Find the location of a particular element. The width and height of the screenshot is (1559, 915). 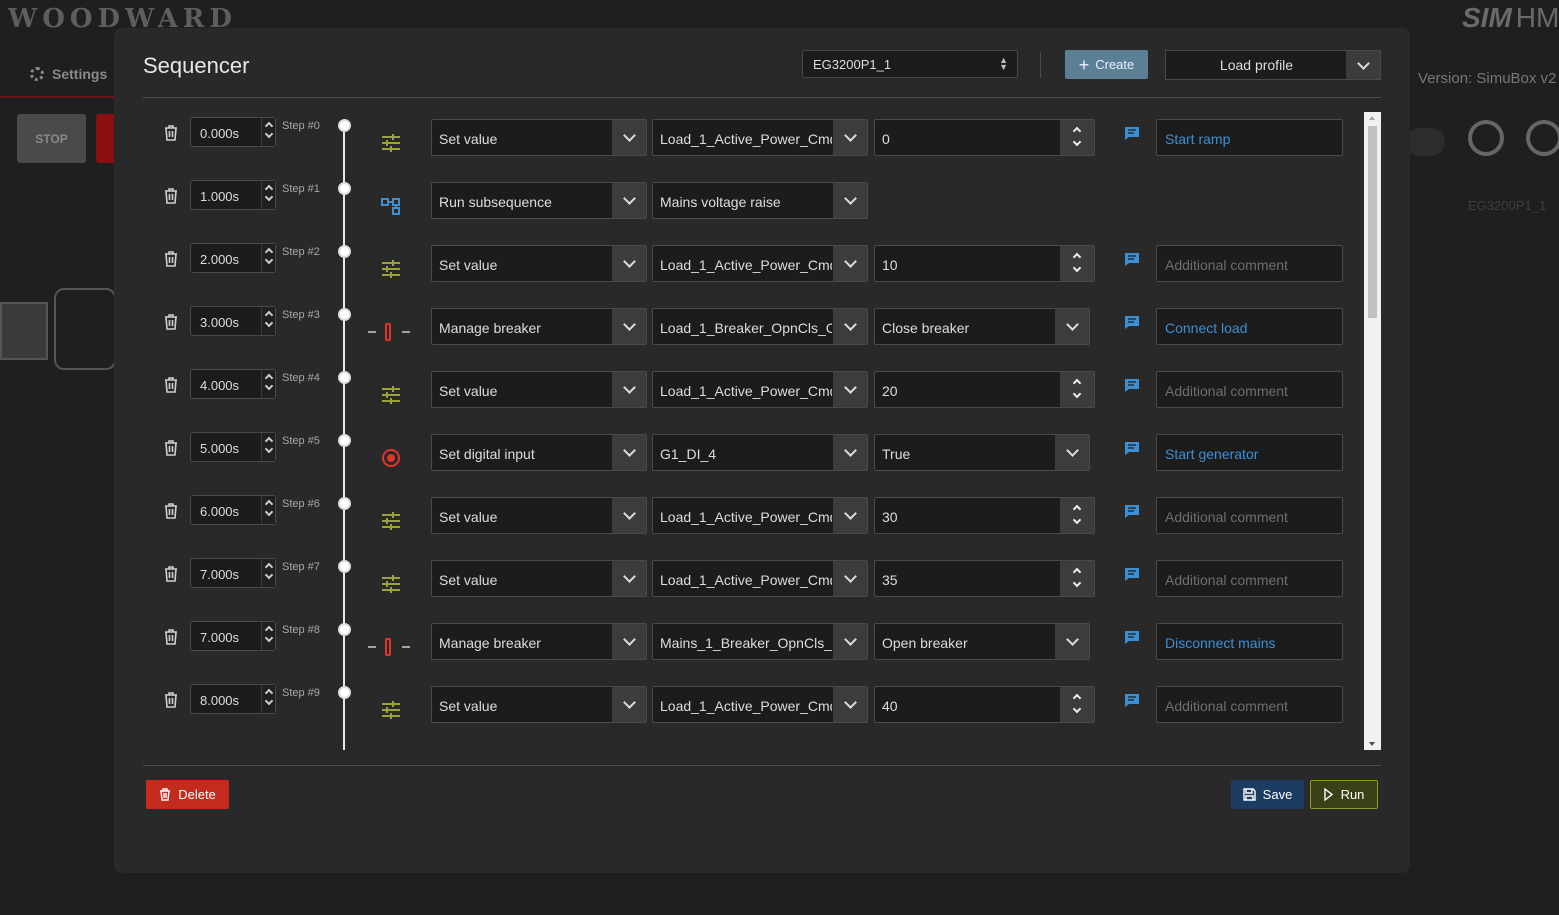

zoom-in-icon is located at coordinates (1542, 138).